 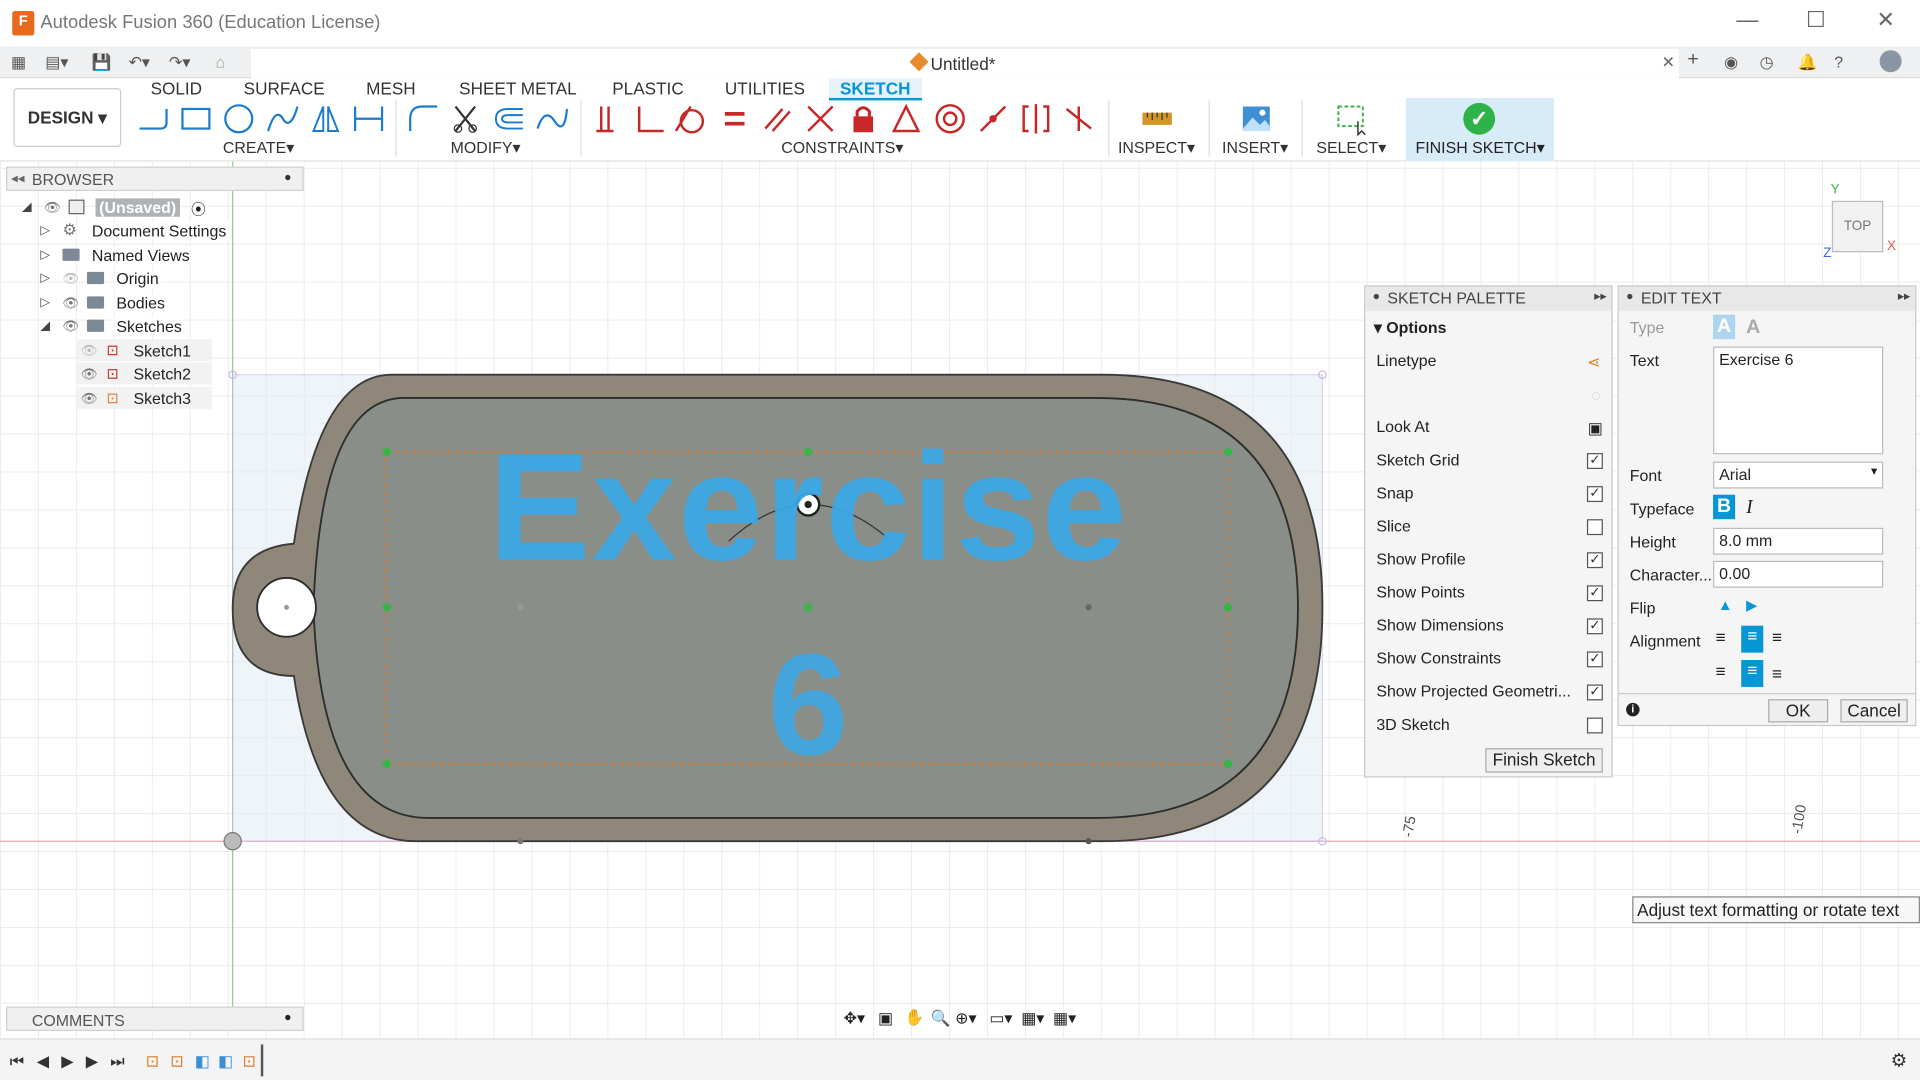 What do you see at coordinates (1064, 1019) in the screenshot?
I see `viewports-icon: ▦▾` at bounding box center [1064, 1019].